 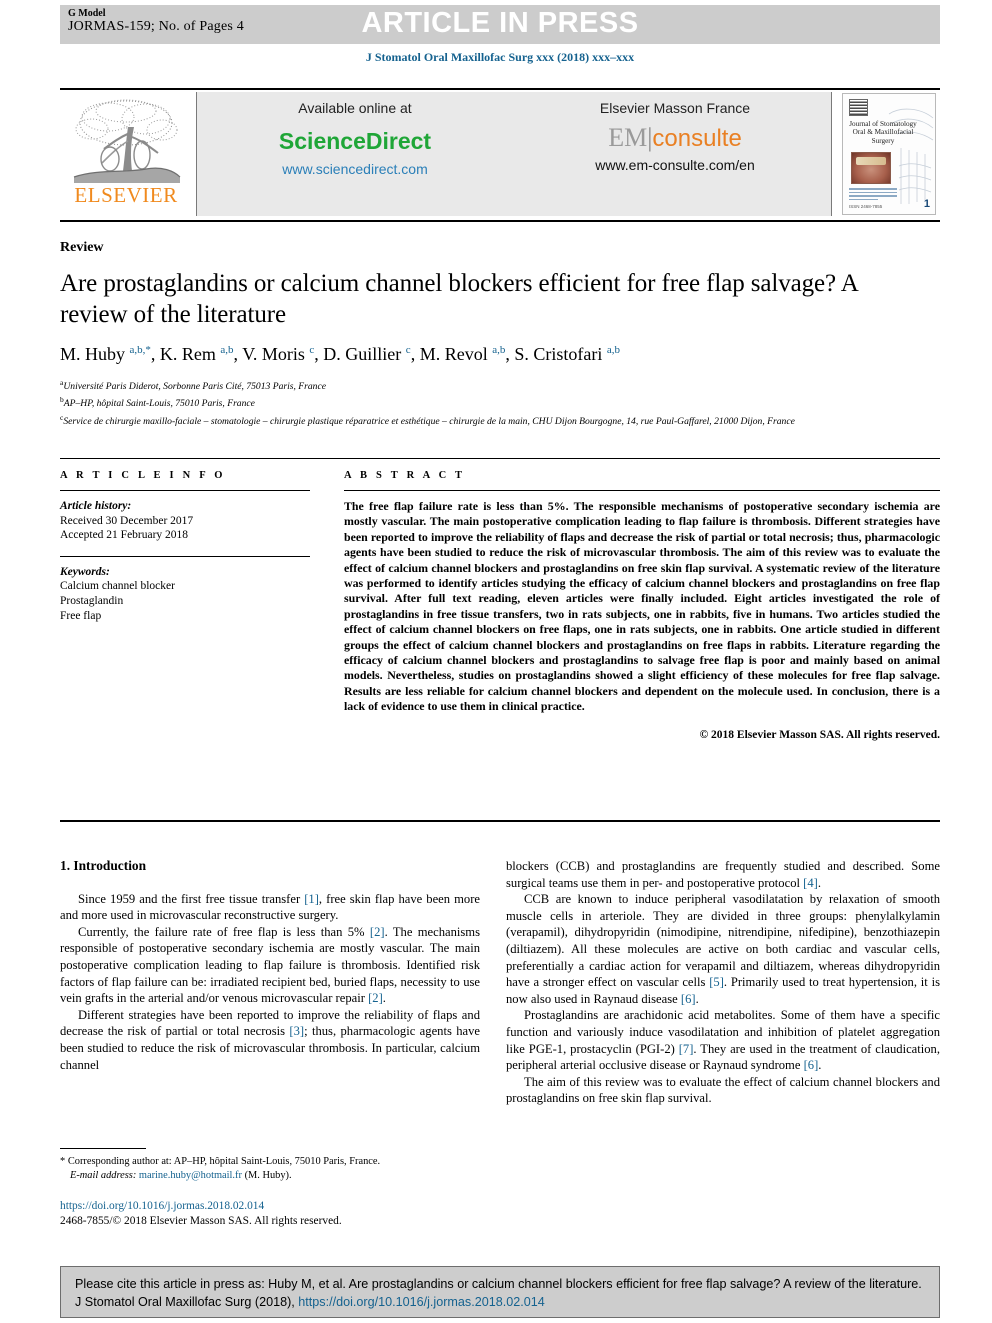 I want to click on elsevier-masson-label: Elsevier Masson France, so click(x=675, y=108).